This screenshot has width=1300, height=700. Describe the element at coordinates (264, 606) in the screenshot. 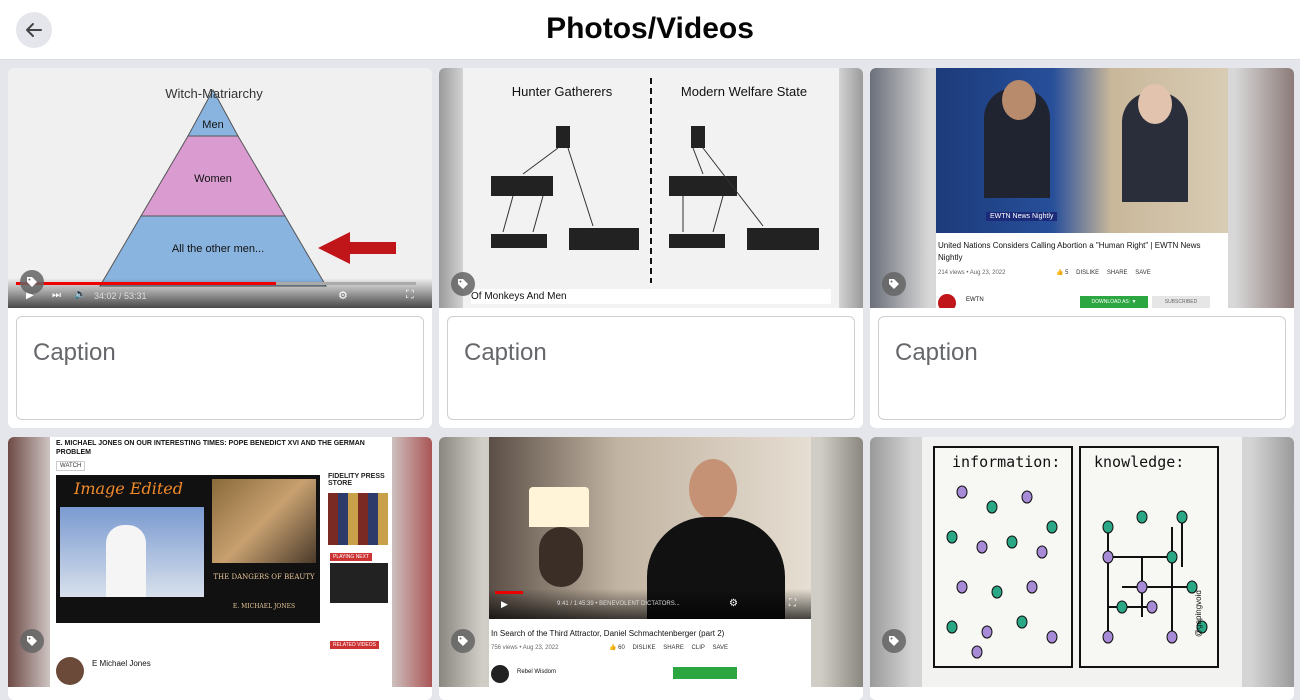

I see `book-author: E. MICHAEL JONES` at that location.